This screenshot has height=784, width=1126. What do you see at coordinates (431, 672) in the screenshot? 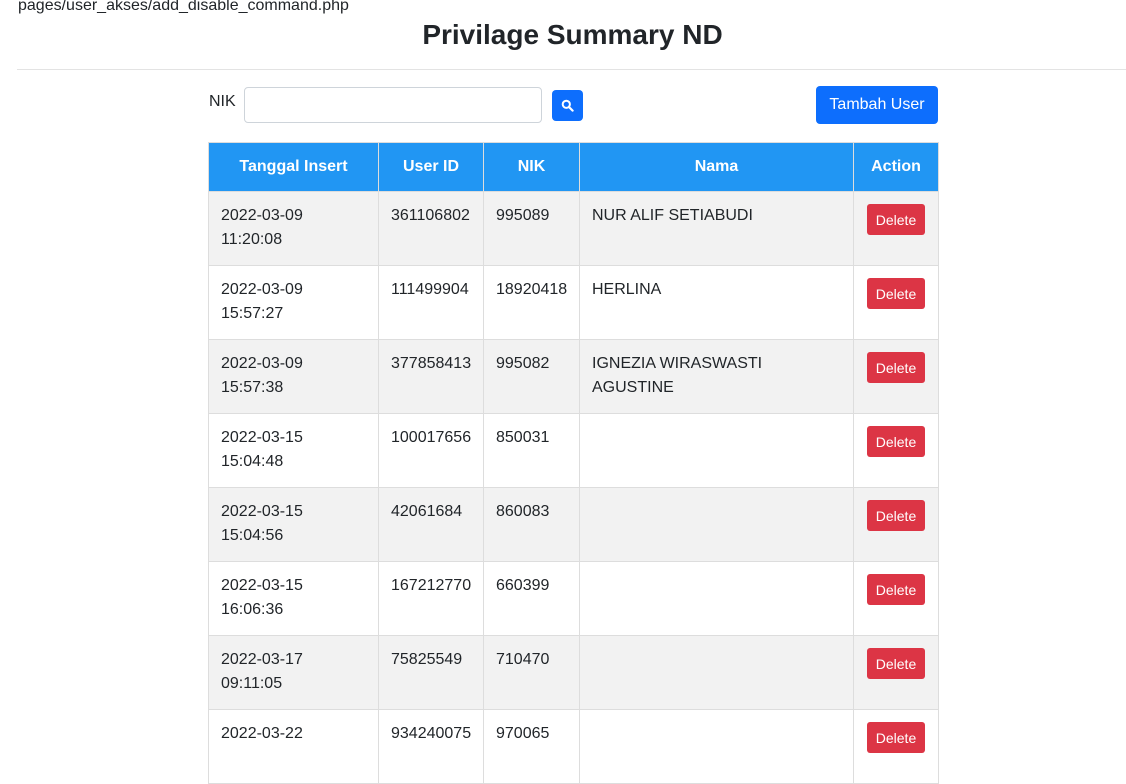
I see `cell-user-id: 75825549` at bounding box center [431, 672].